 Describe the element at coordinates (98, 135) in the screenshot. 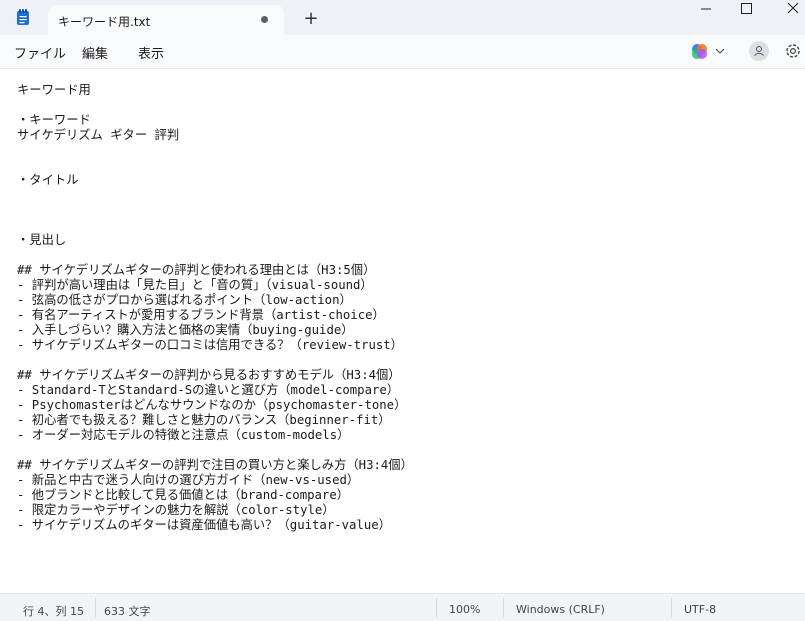

I see `text-line: サイケデリズム ギター 評判` at that location.